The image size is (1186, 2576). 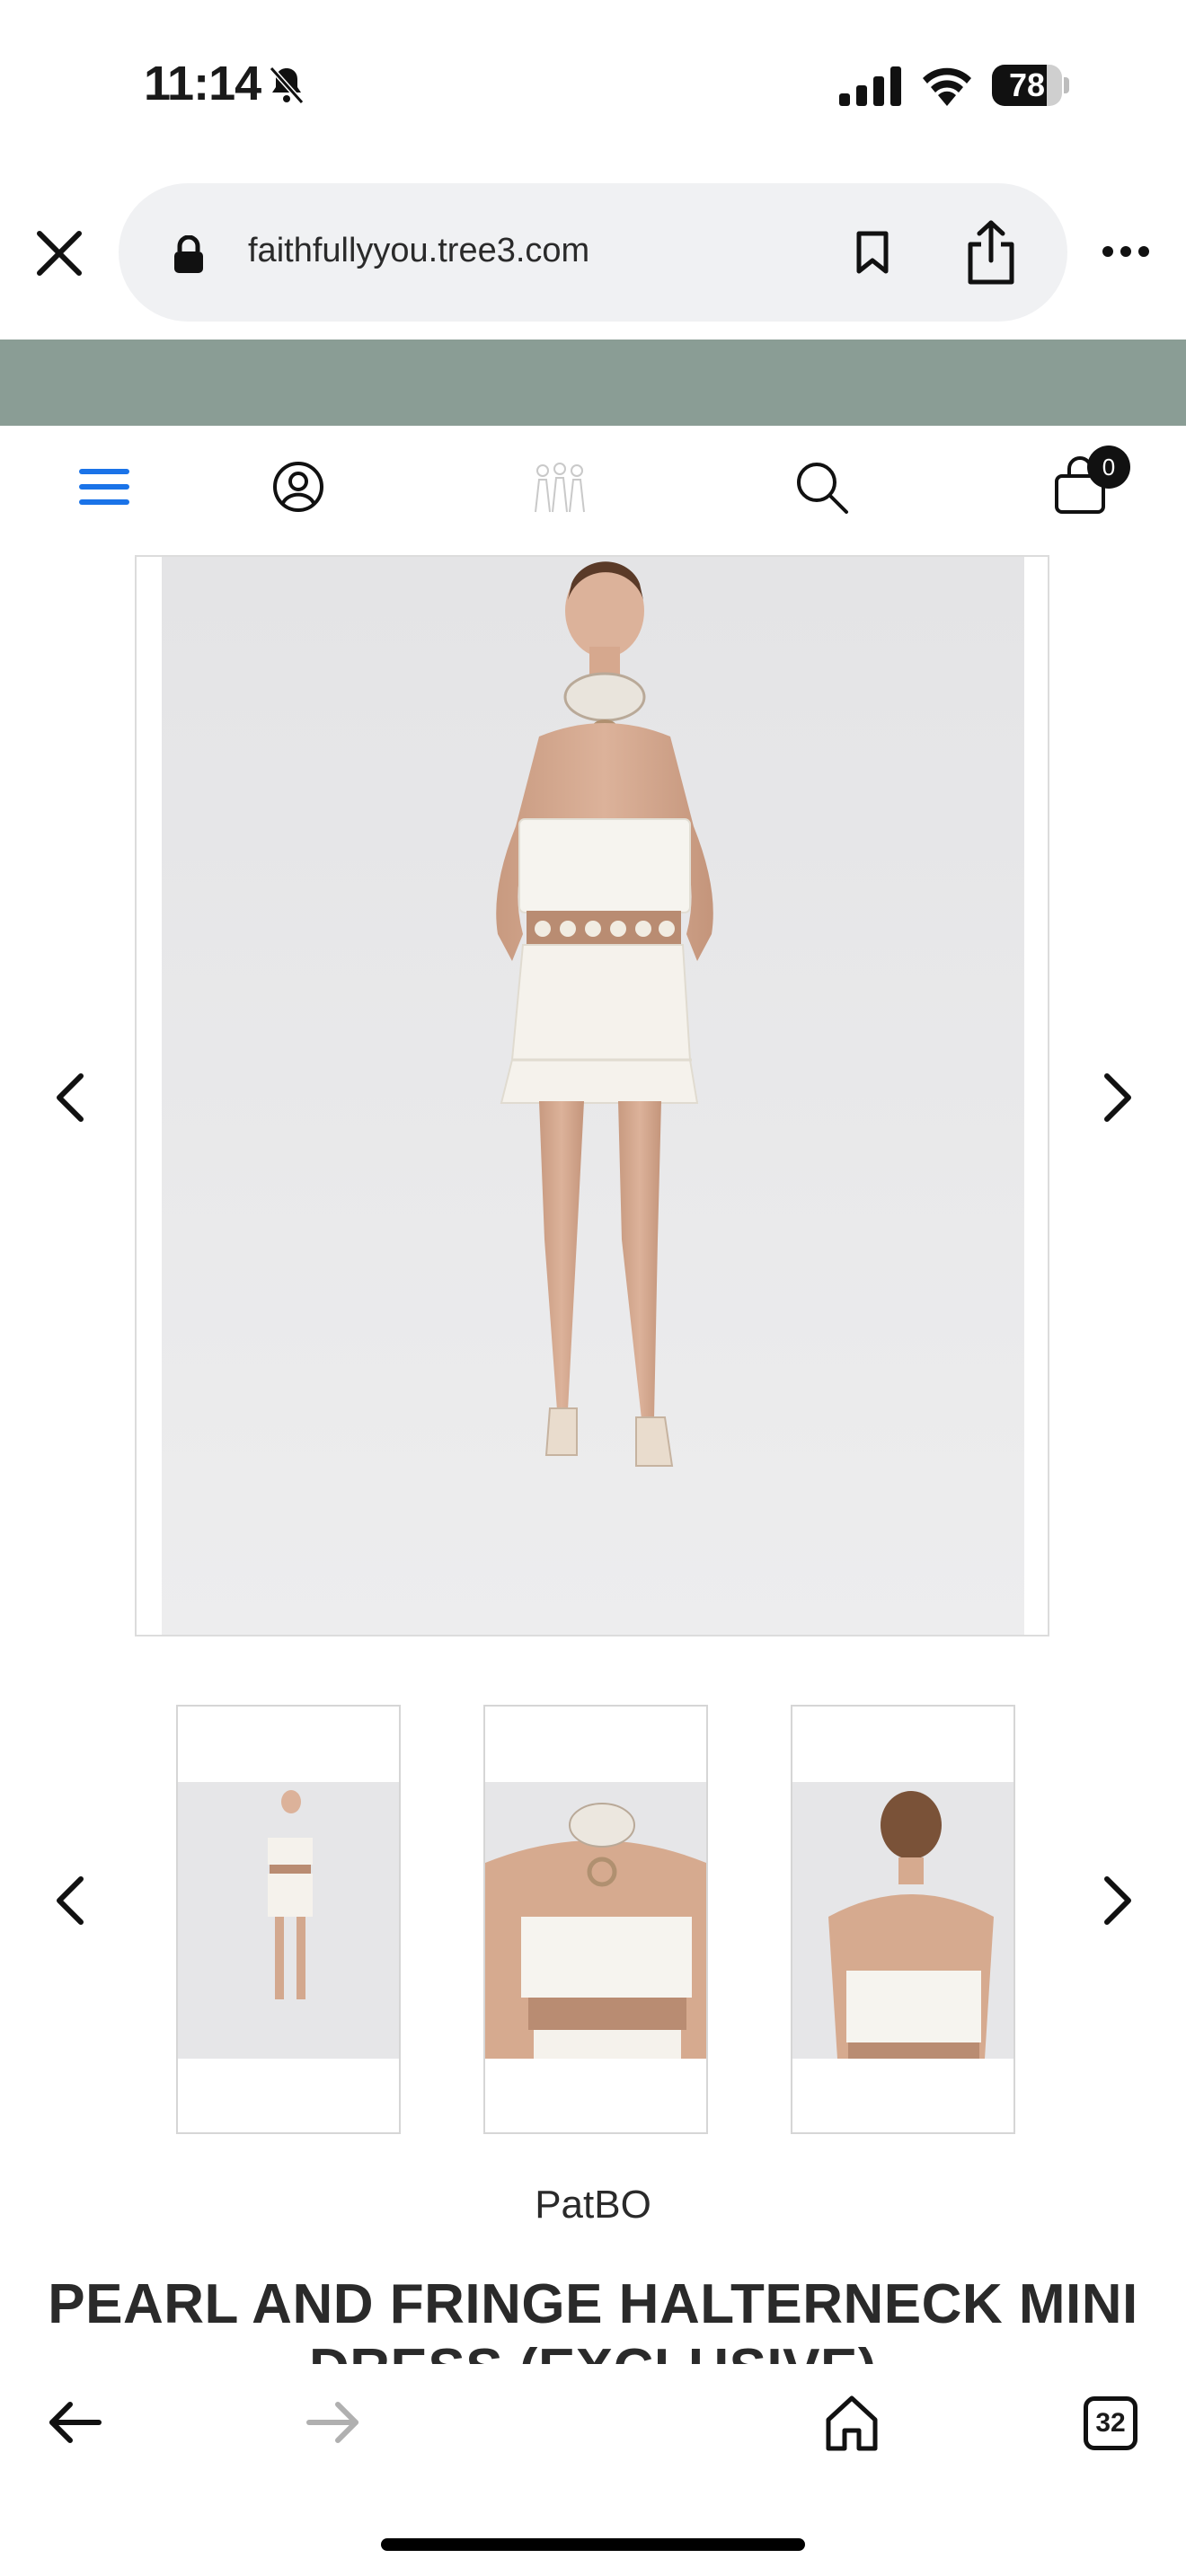 What do you see at coordinates (1027, 84) in the screenshot?
I see `battery-percent: 78` at bounding box center [1027, 84].